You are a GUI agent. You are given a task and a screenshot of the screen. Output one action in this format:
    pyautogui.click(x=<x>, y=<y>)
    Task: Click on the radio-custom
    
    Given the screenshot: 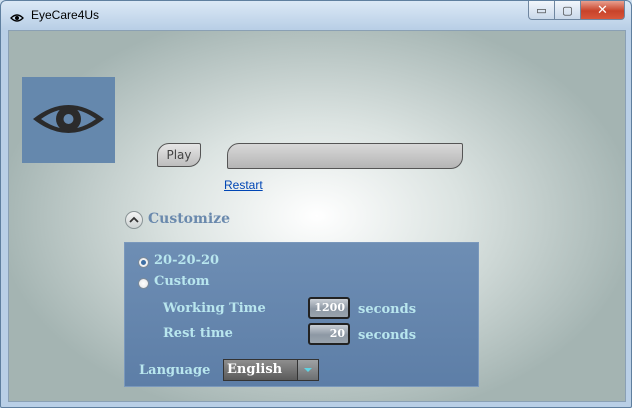 What is the action you would take?
    pyautogui.click(x=143, y=283)
    